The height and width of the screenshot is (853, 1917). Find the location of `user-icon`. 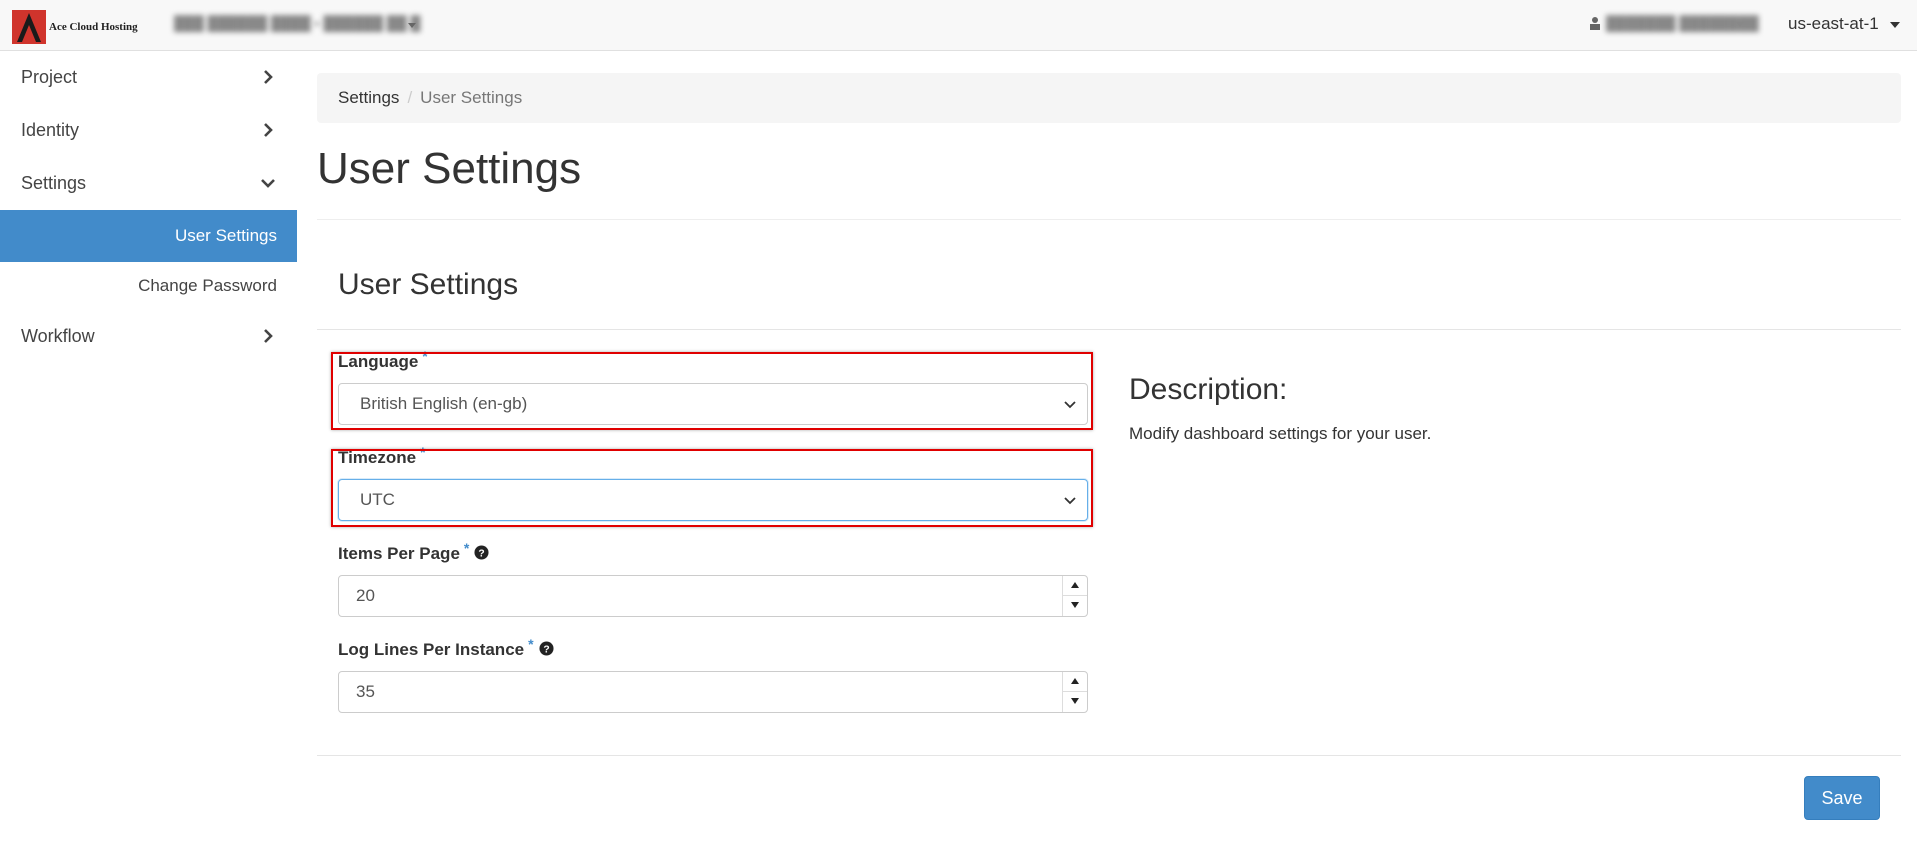

user-icon is located at coordinates (1595, 23).